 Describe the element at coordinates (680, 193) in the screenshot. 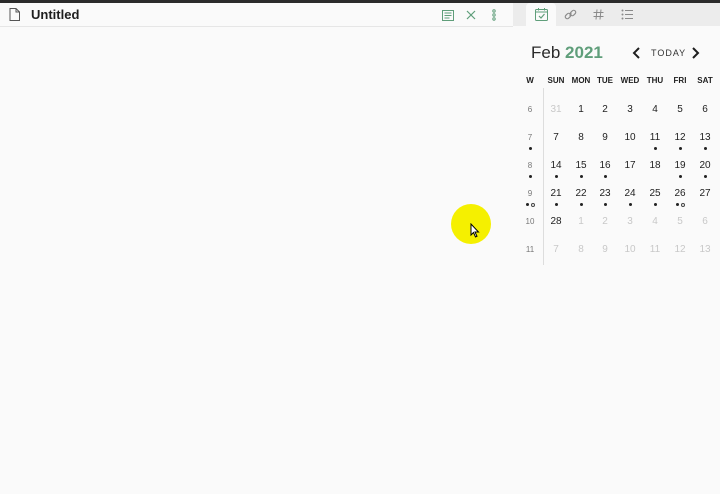

I see `calendar-day: 26` at that location.